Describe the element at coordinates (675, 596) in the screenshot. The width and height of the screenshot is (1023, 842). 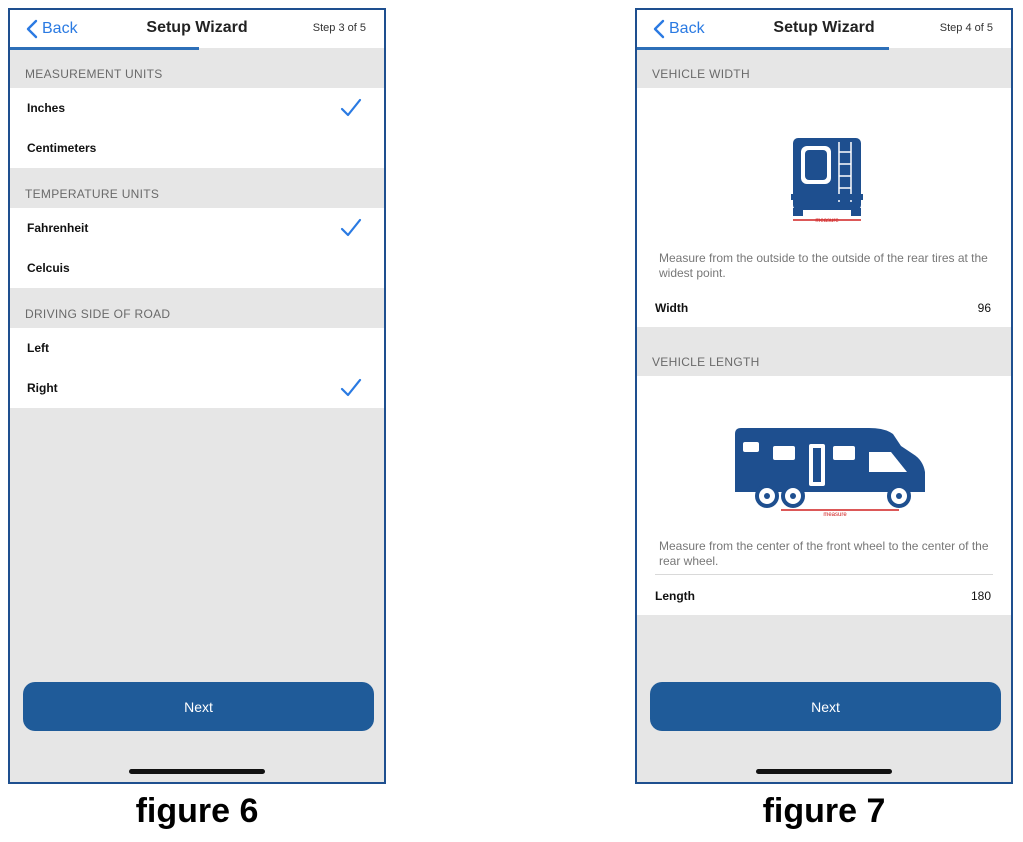
I see `length-label: Length` at that location.